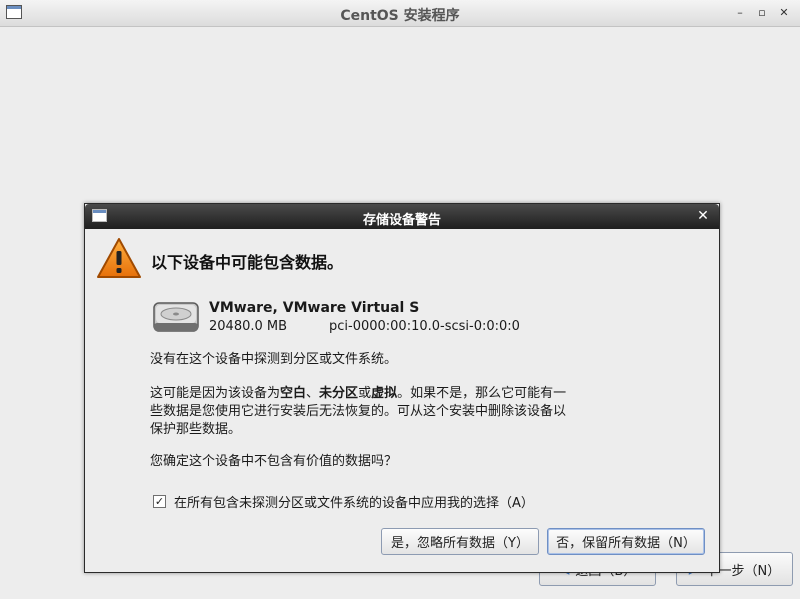 This screenshot has width=800, height=599. Describe the element at coordinates (401, 220) in the screenshot. I see `dialog-title: 存储设备警告` at that location.